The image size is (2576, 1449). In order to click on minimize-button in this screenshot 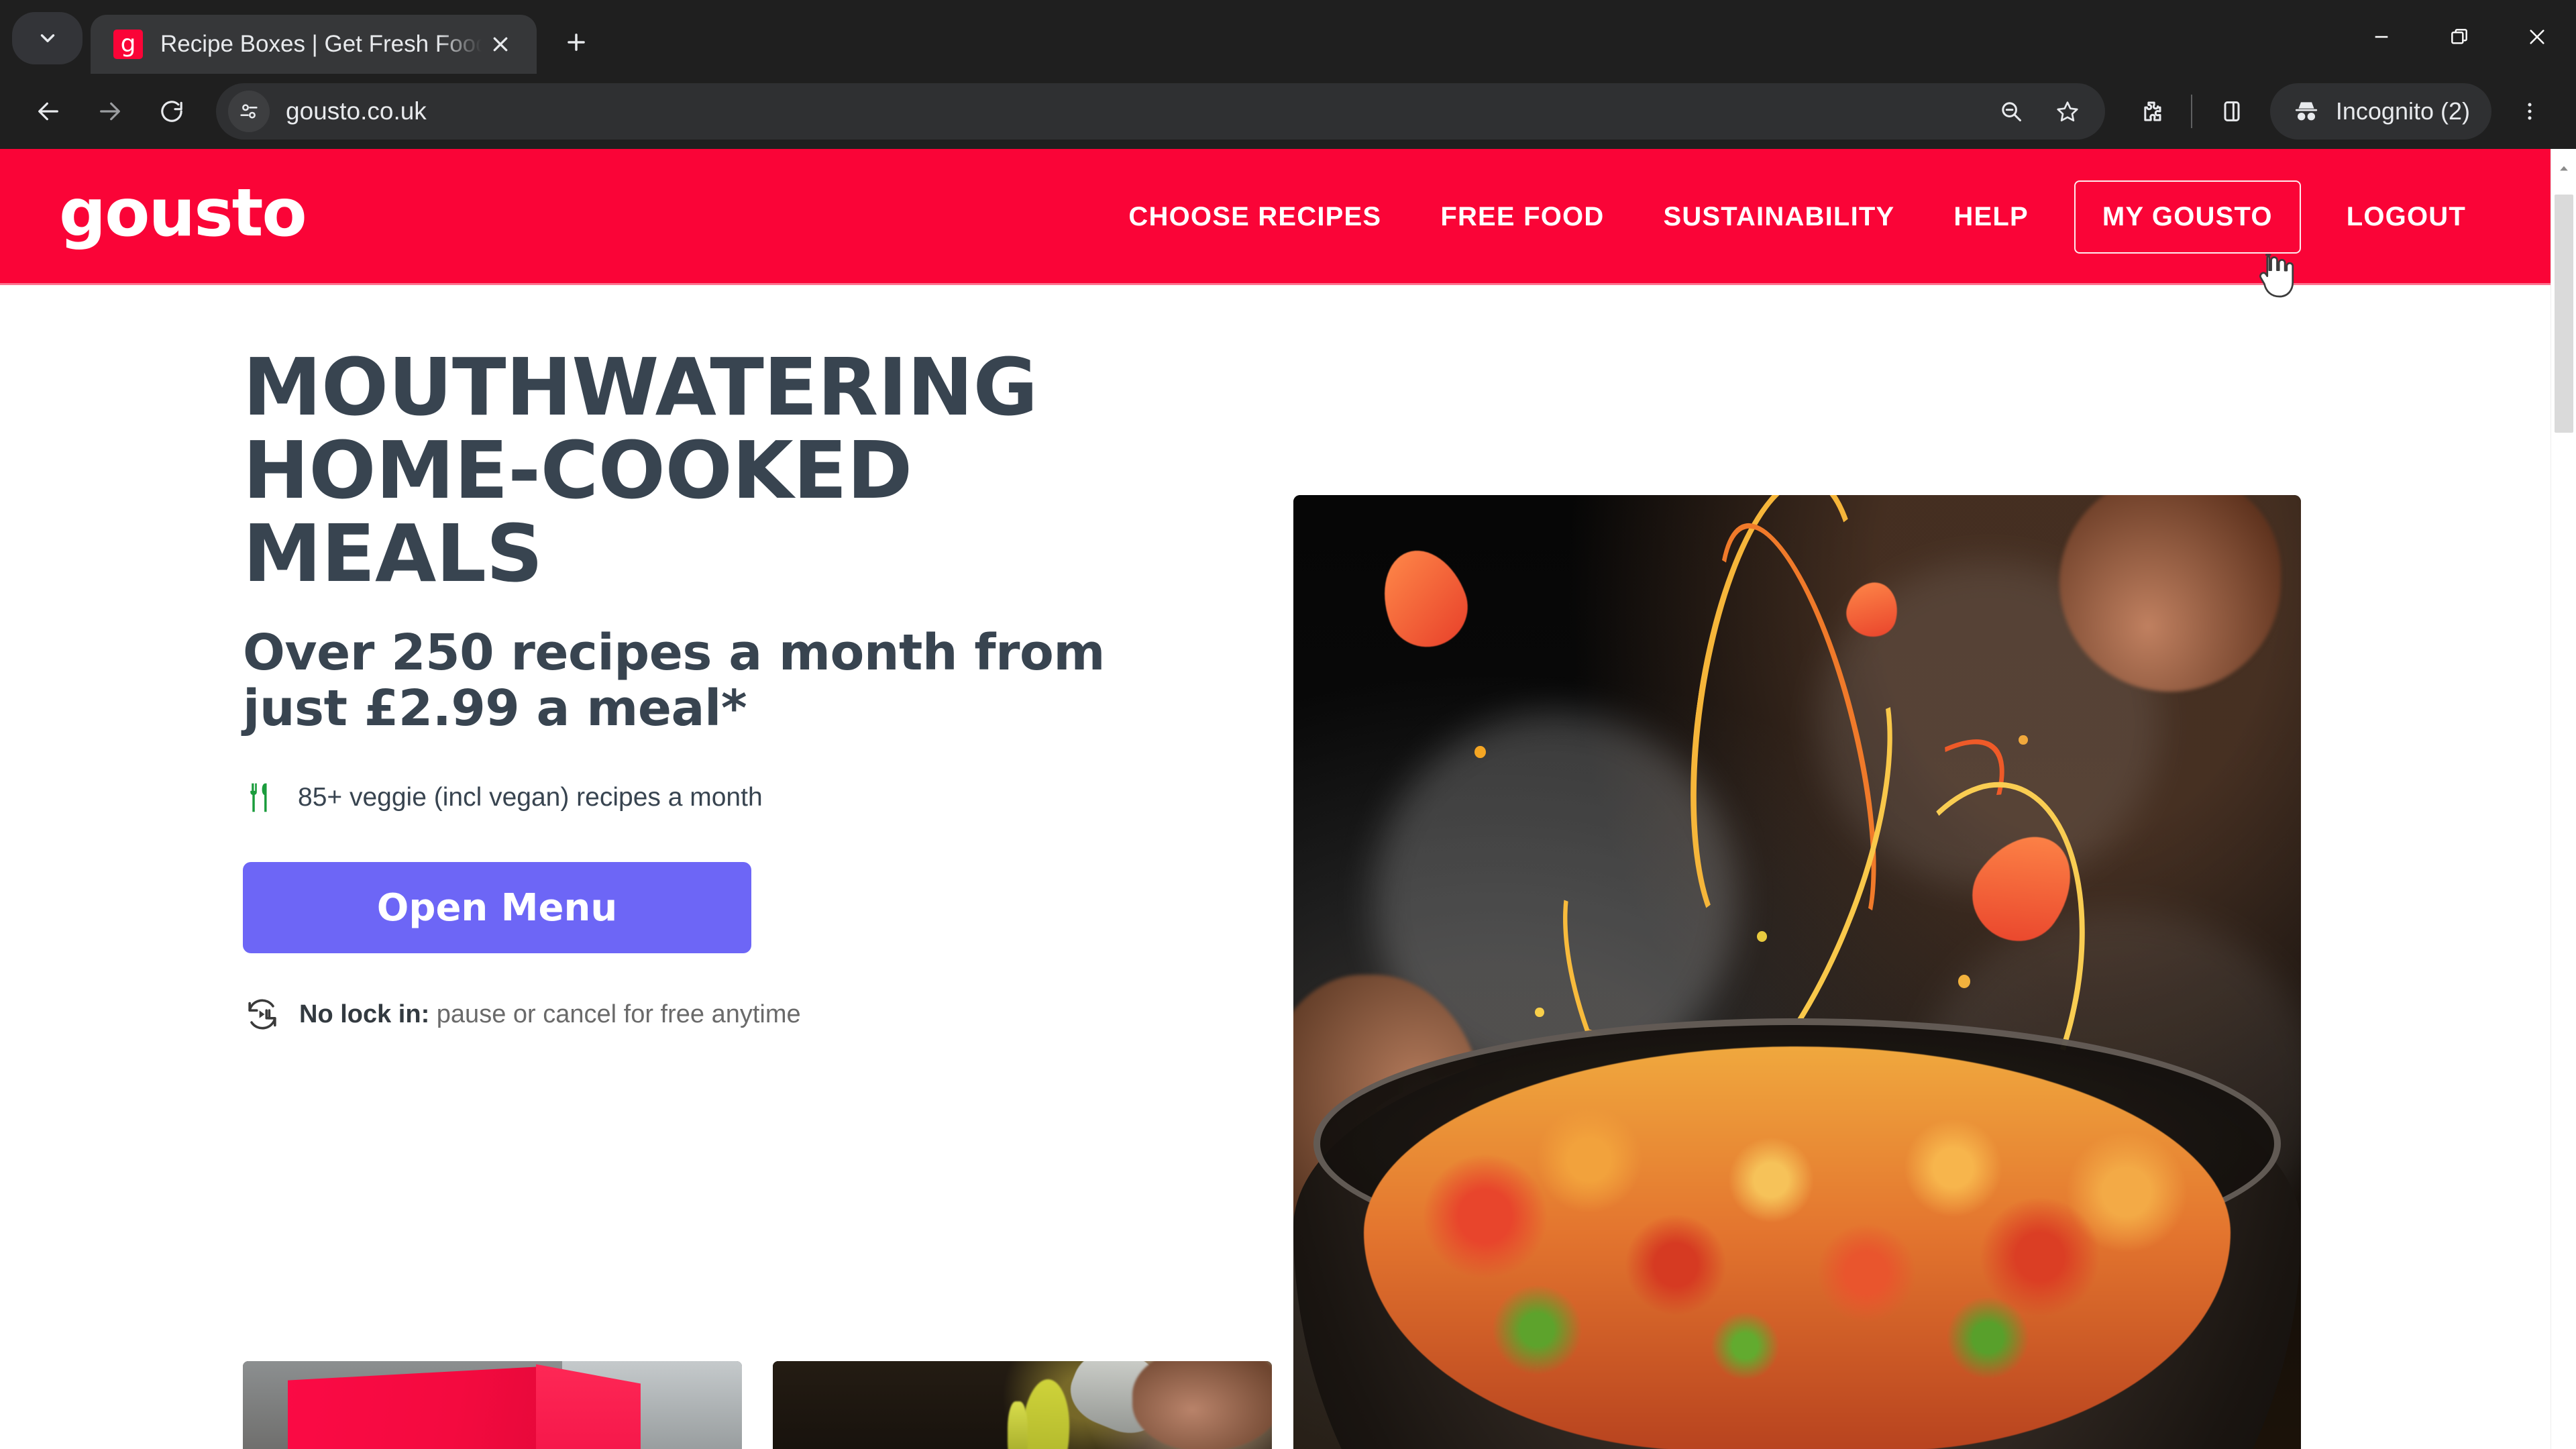, I will do `click(2381, 37)`.